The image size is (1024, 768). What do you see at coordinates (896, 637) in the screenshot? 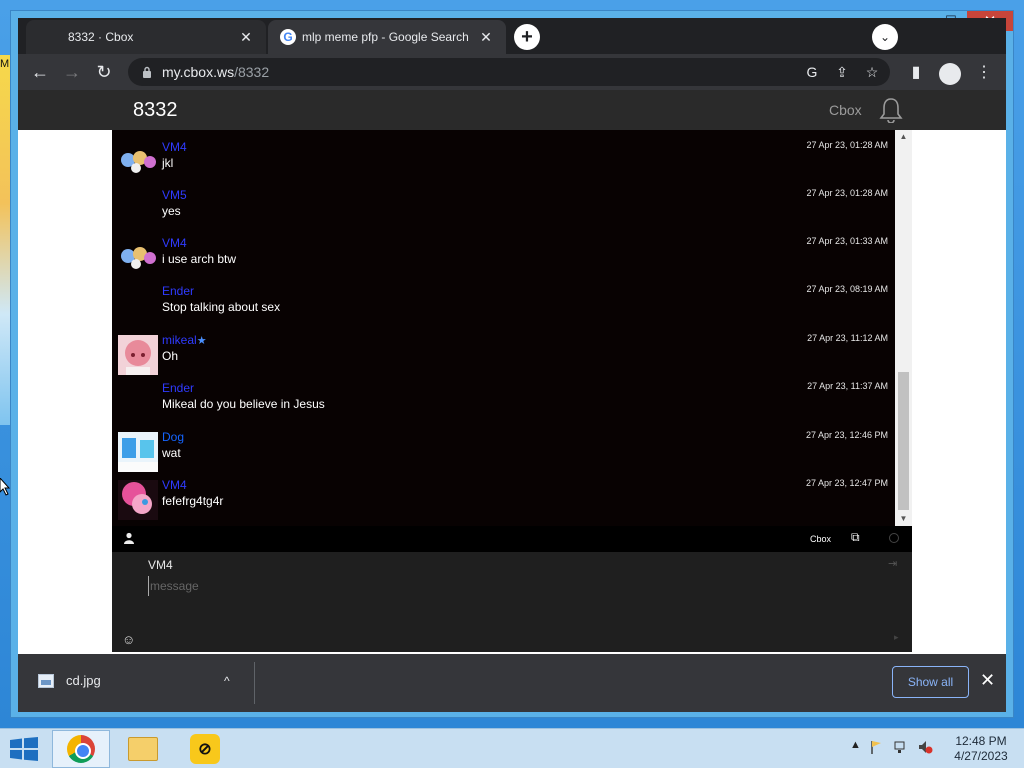
I see `send-icon: ▸` at bounding box center [896, 637].